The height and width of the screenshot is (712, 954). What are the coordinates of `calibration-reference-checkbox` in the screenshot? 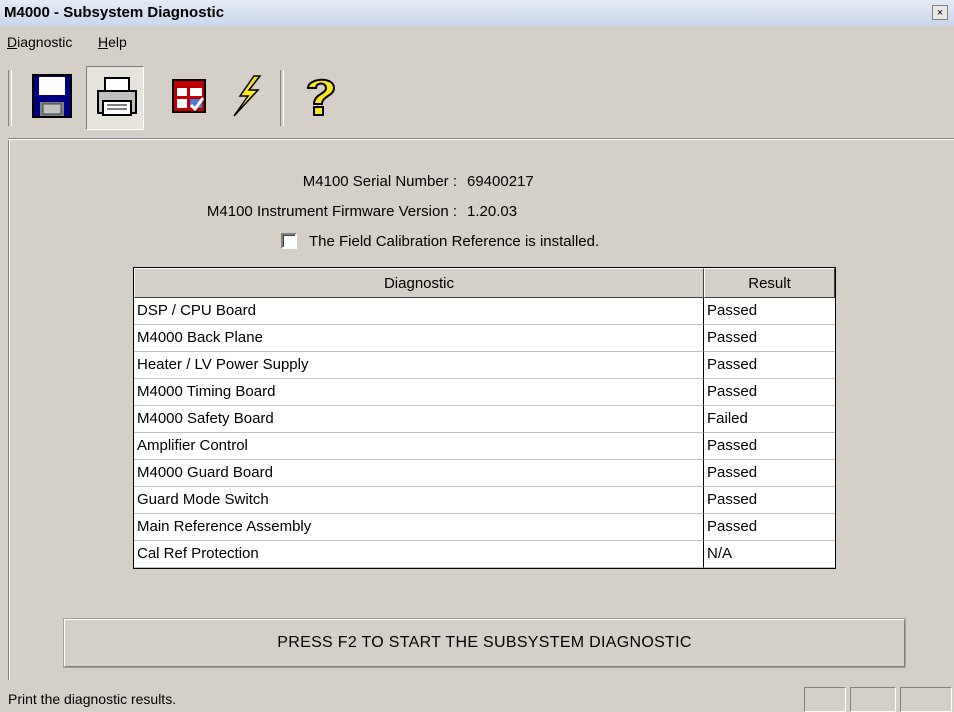 It's located at (289, 241).